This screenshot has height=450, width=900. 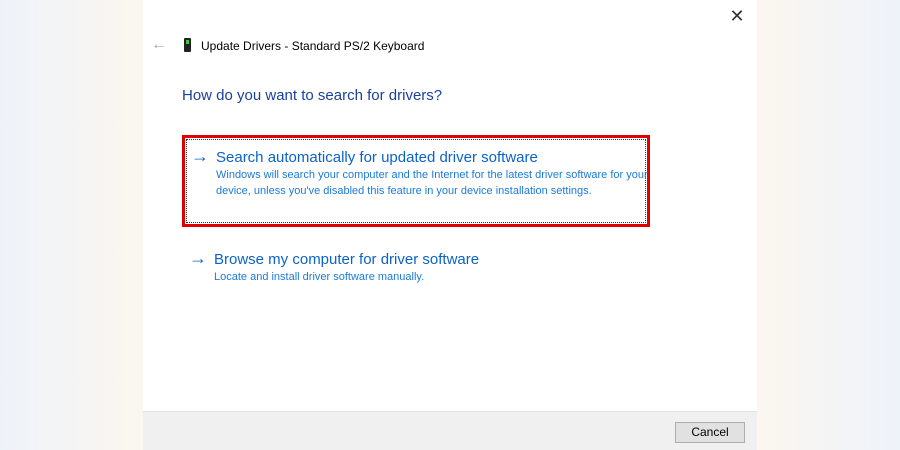 I want to click on dialog-title: Update Drivers - Standard PS/2 Keyboard, so click(x=313, y=46).